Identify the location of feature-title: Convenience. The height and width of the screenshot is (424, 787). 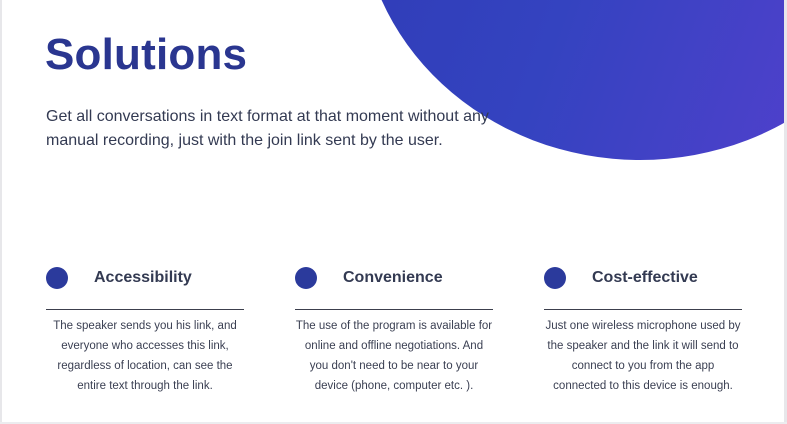
(393, 277).